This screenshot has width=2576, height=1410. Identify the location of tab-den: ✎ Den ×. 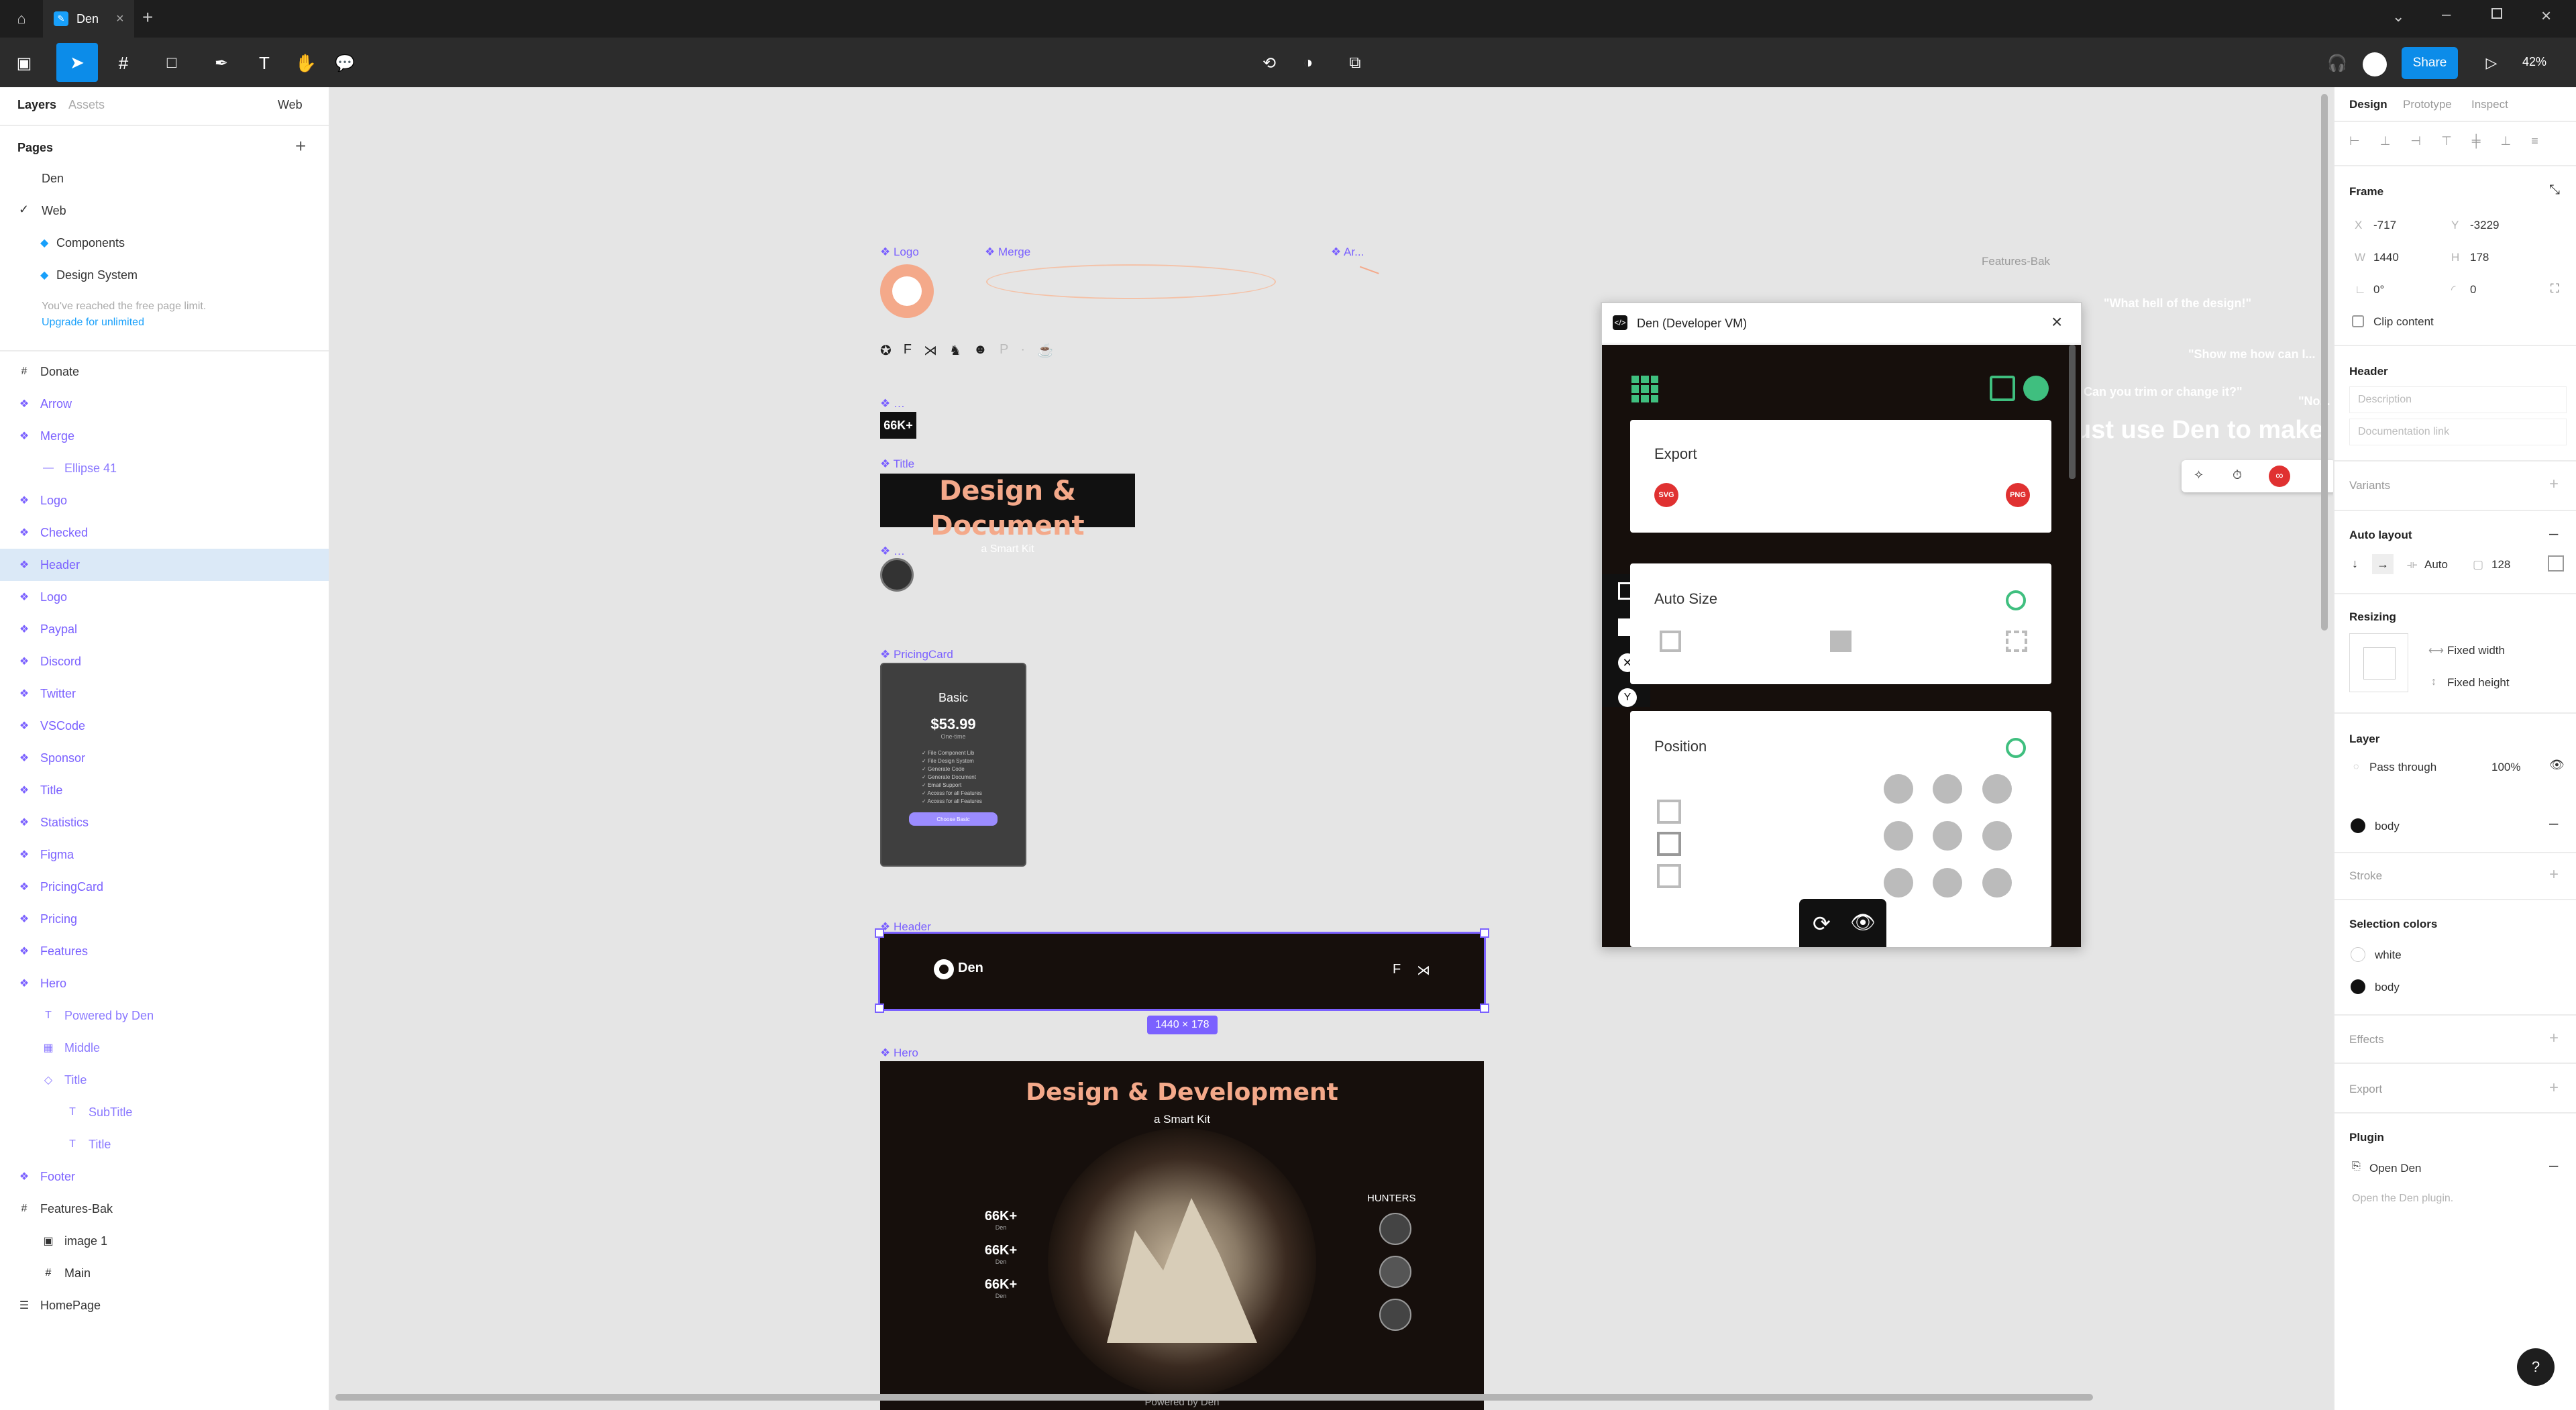
(88, 19).